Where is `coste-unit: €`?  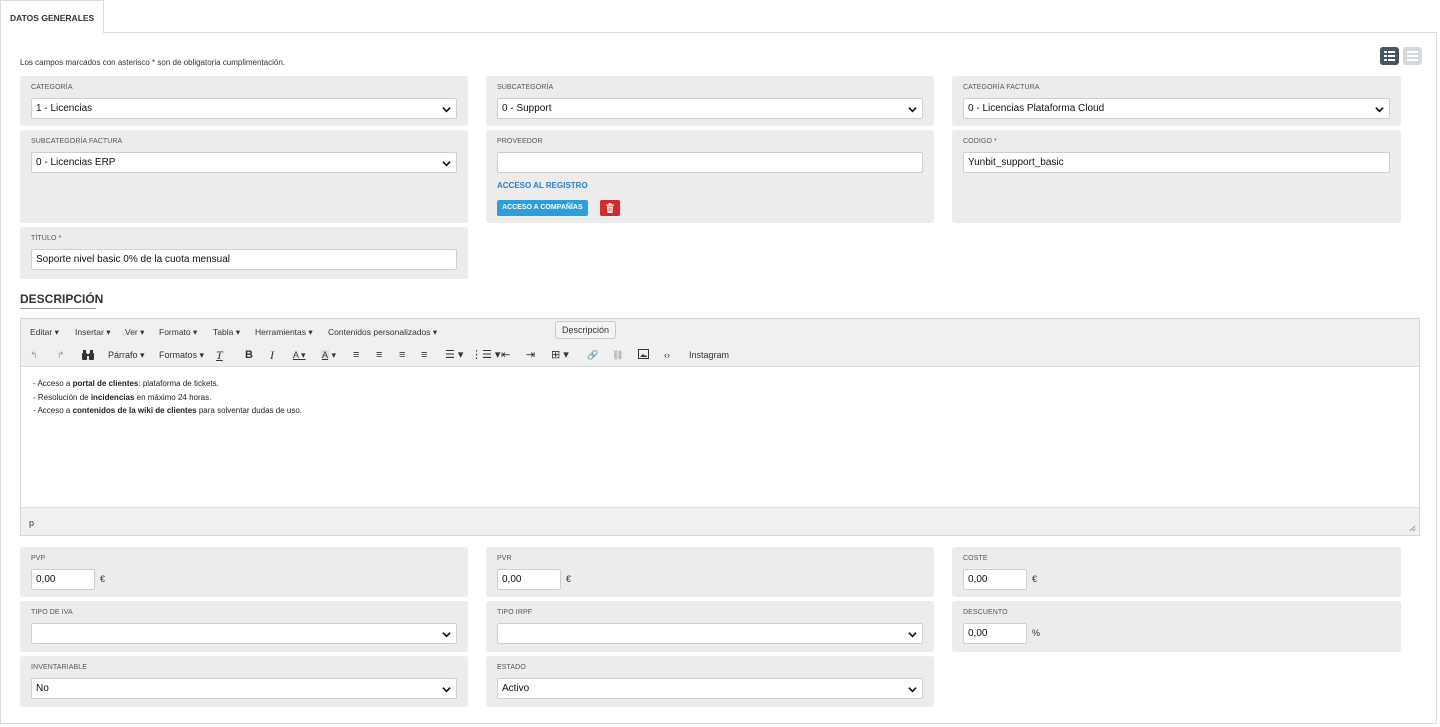 coste-unit: € is located at coordinates (1035, 579).